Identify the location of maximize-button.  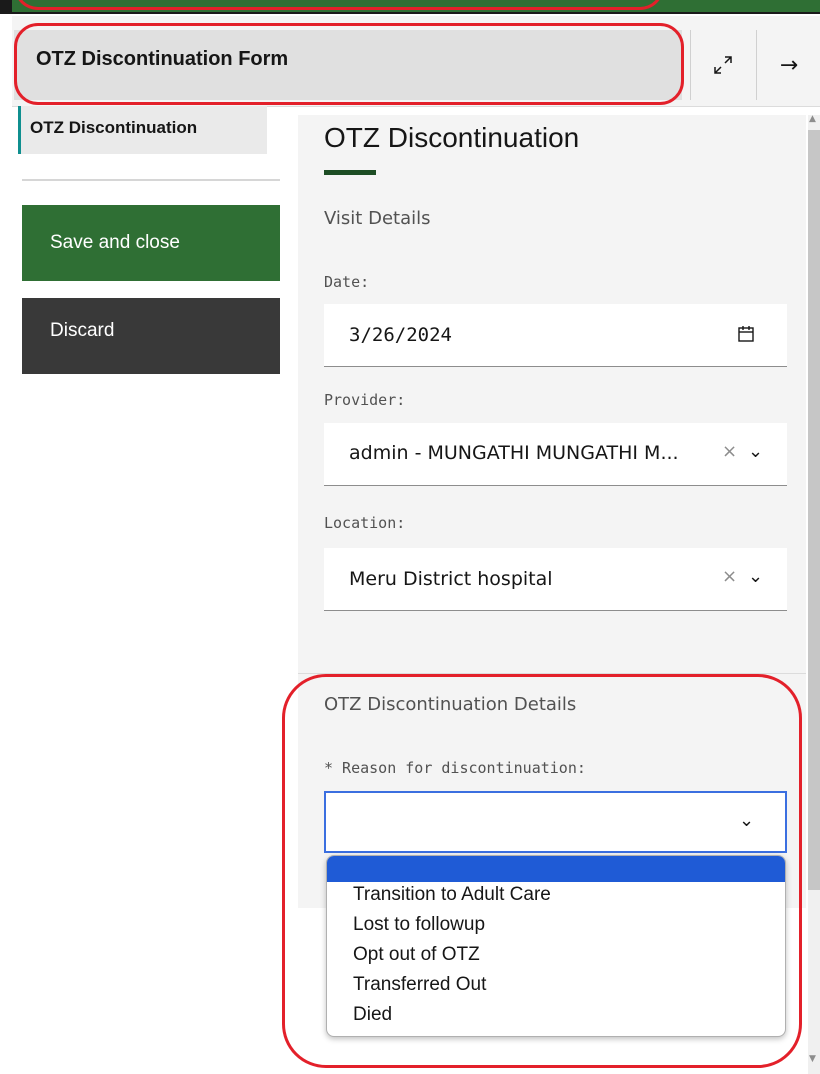
(722, 65).